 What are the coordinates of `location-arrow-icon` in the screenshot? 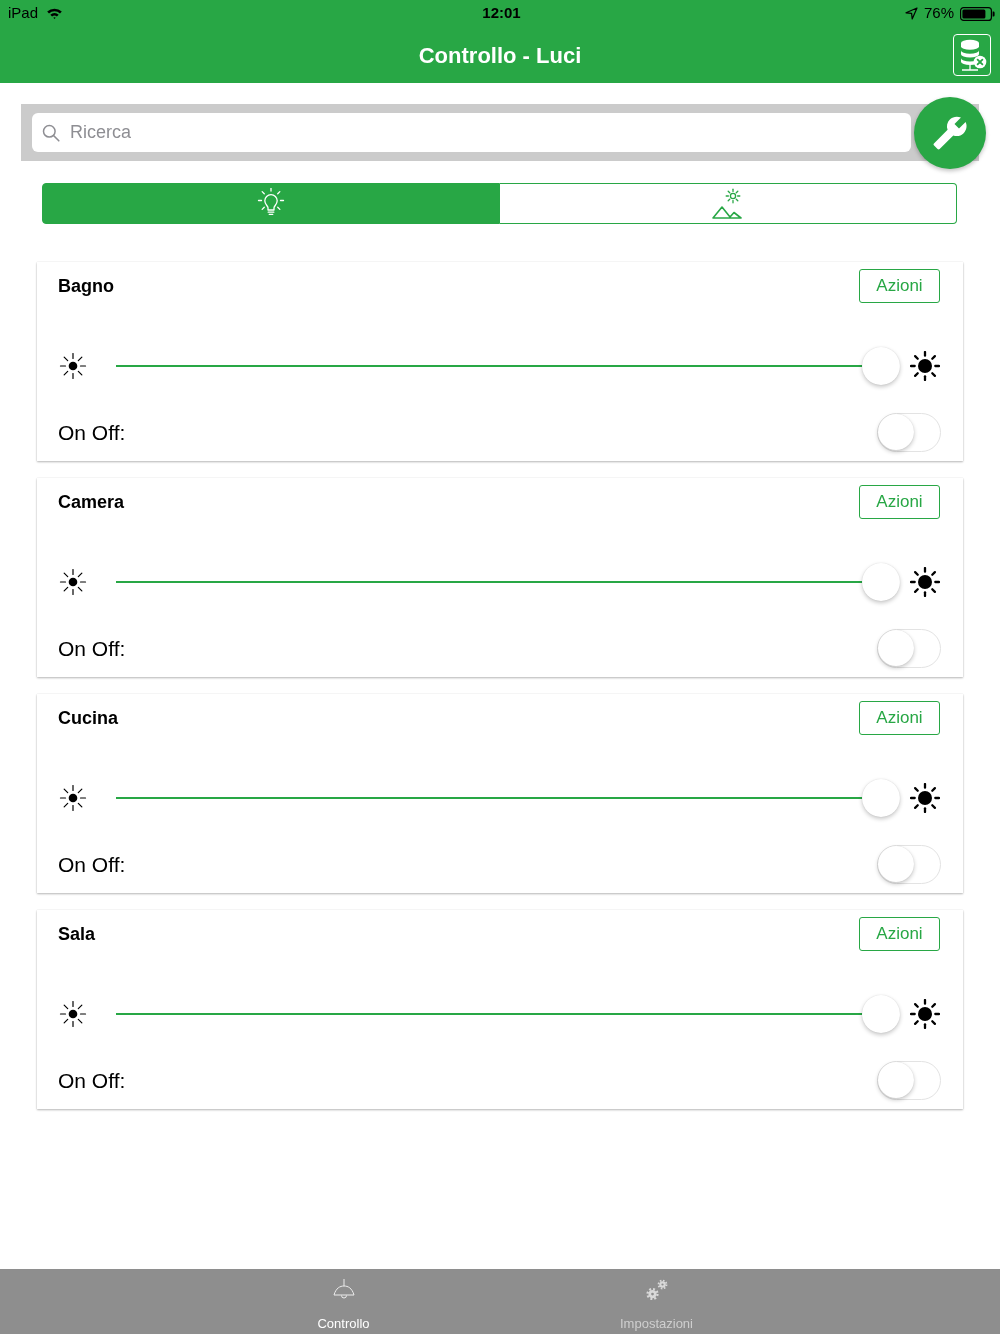 It's located at (911, 13).